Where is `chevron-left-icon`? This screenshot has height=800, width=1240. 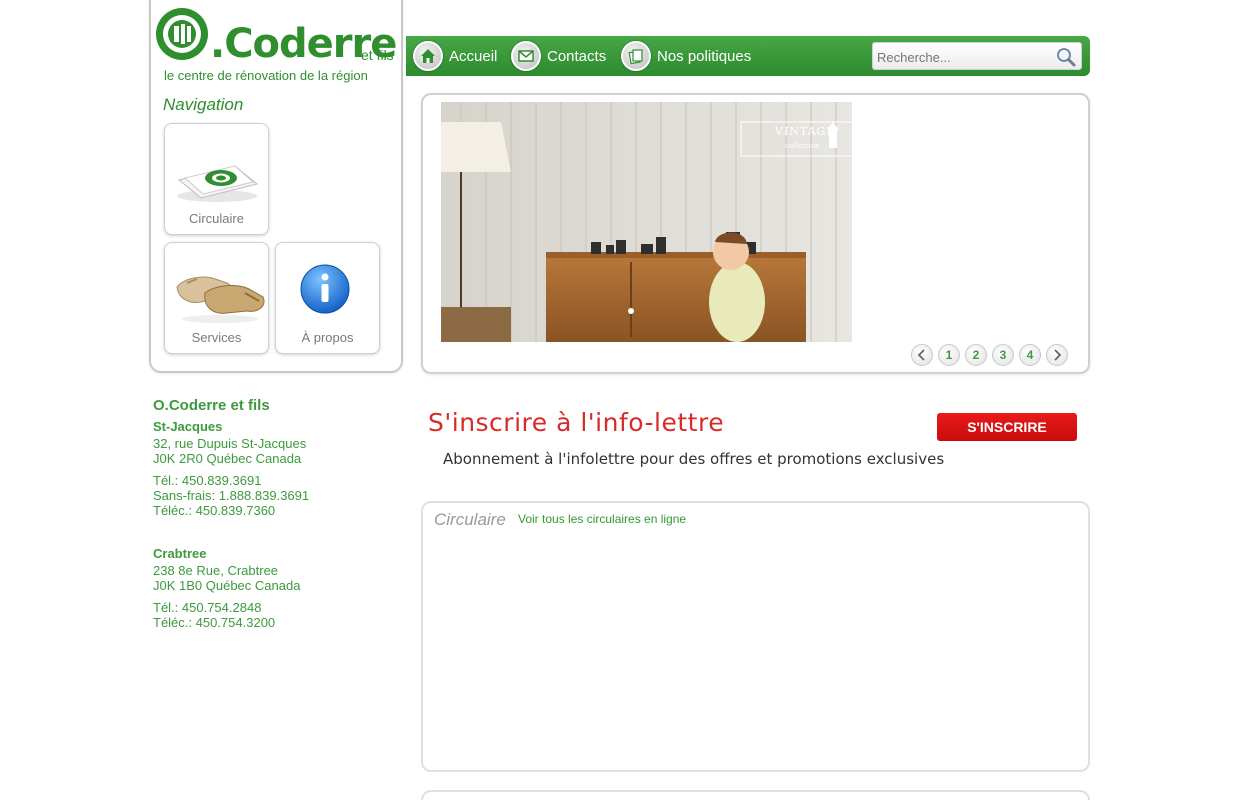 chevron-left-icon is located at coordinates (921, 355).